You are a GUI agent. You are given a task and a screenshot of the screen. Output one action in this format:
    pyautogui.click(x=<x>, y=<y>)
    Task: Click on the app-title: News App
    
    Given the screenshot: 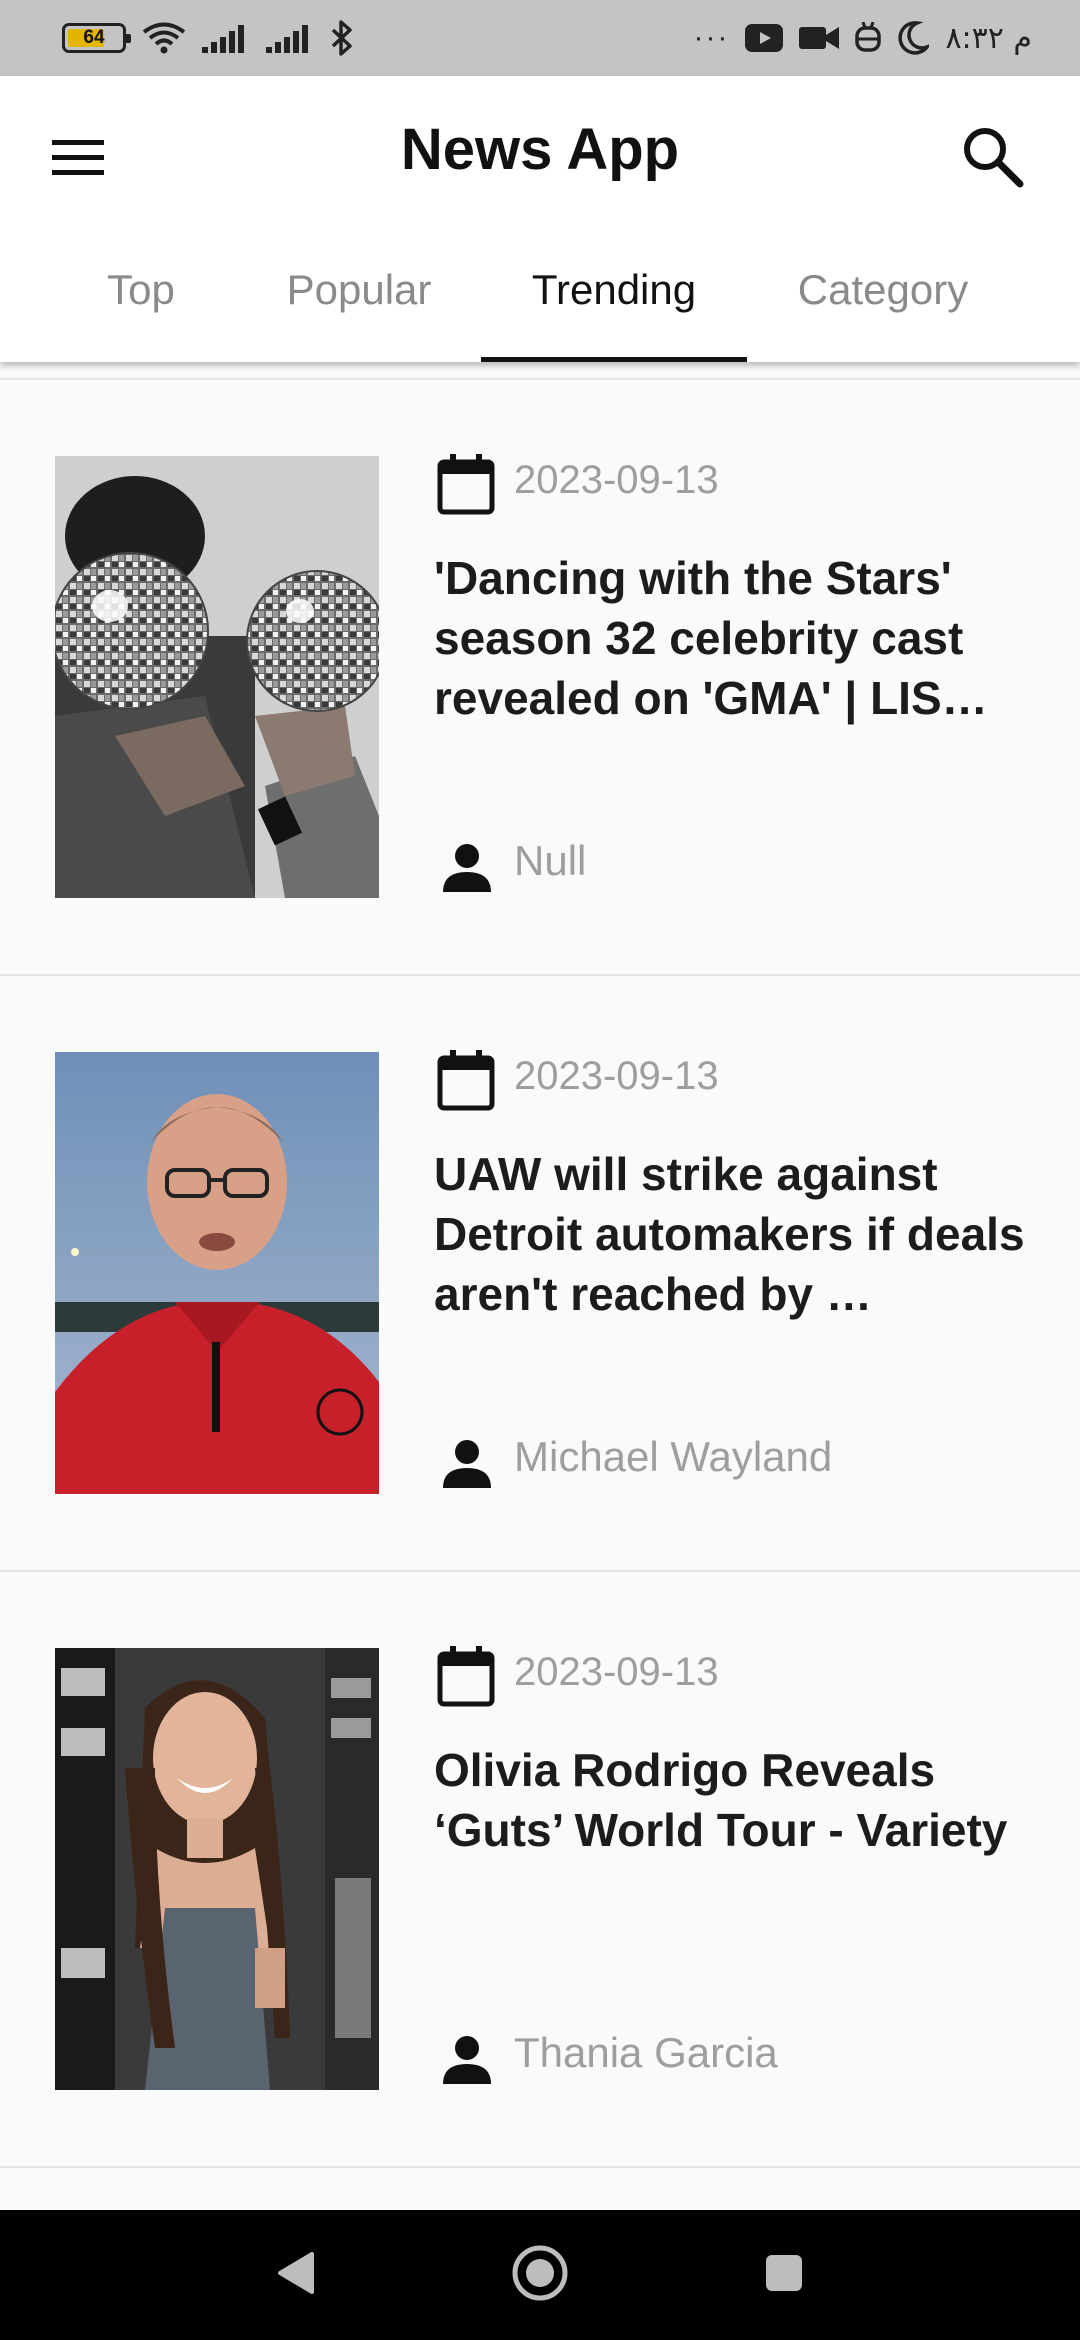 What is the action you would take?
    pyautogui.click(x=540, y=149)
    